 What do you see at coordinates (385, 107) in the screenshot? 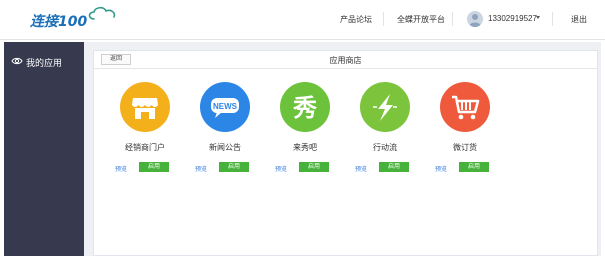
I see `lightning-icon` at bounding box center [385, 107].